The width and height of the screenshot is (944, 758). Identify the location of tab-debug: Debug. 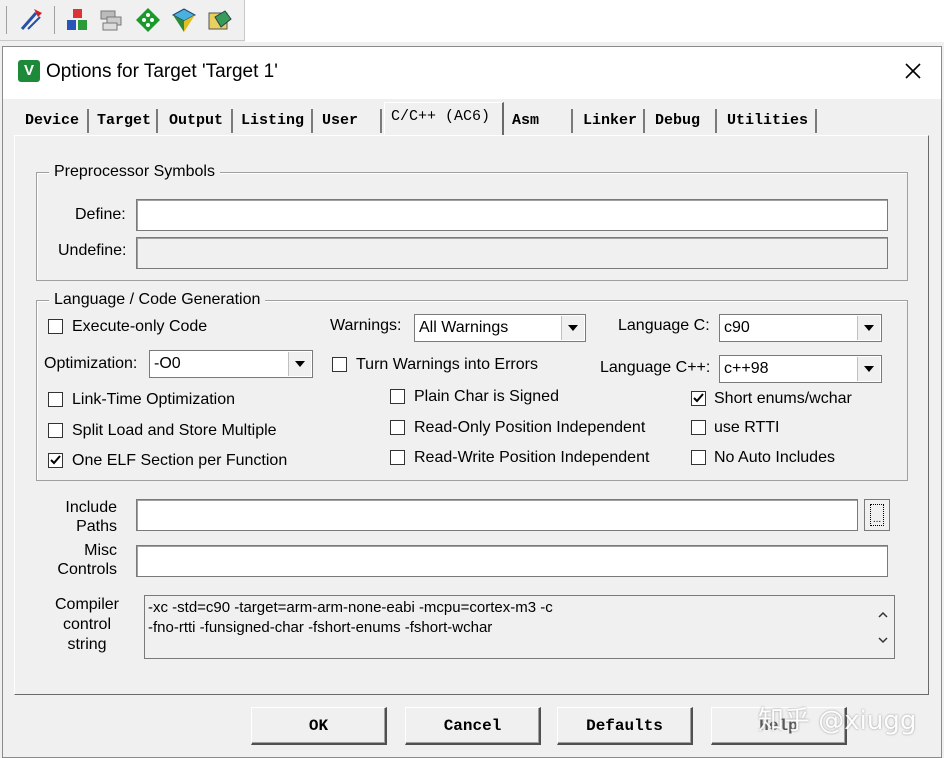
(683, 121).